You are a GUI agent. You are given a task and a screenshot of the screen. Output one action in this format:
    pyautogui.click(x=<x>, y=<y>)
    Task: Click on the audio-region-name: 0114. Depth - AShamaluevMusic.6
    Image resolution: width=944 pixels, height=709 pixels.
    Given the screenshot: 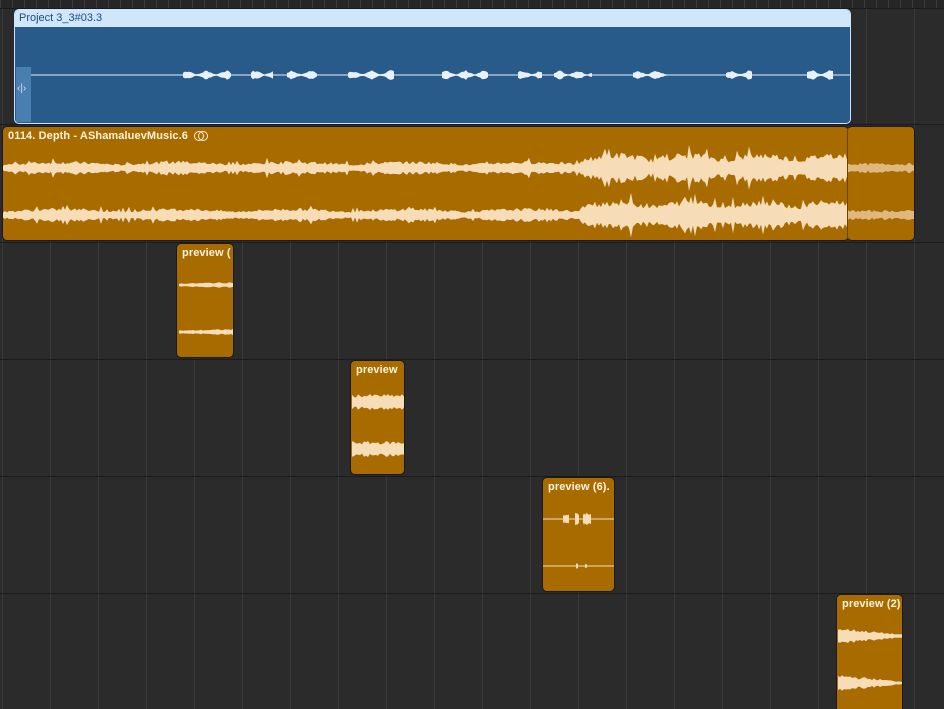 What is the action you would take?
    pyautogui.click(x=98, y=136)
    